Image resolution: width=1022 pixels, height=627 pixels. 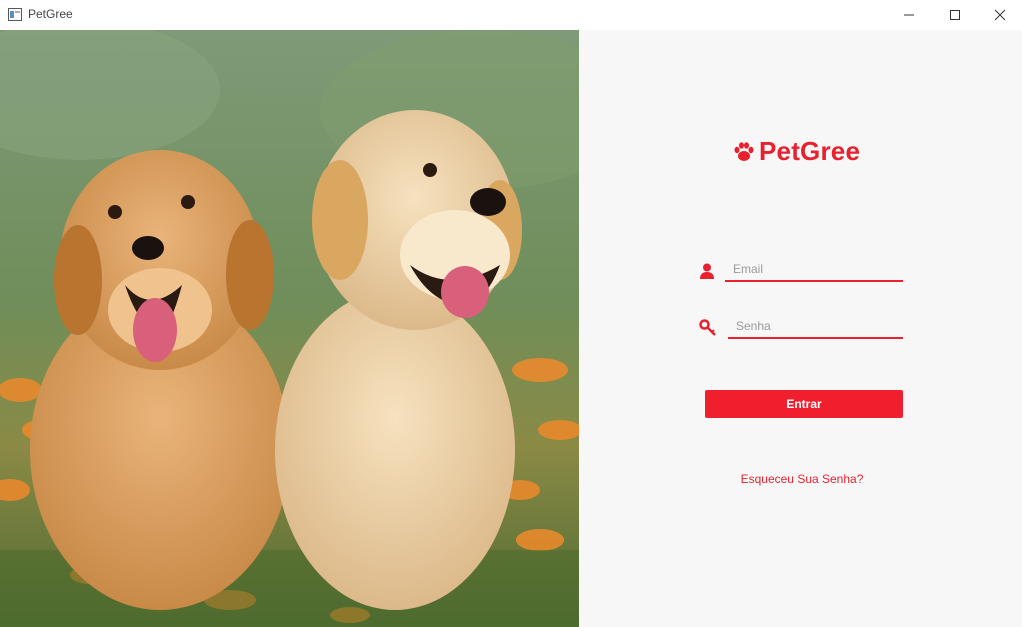 I want to click on password-field, so click(x=815, y=327).